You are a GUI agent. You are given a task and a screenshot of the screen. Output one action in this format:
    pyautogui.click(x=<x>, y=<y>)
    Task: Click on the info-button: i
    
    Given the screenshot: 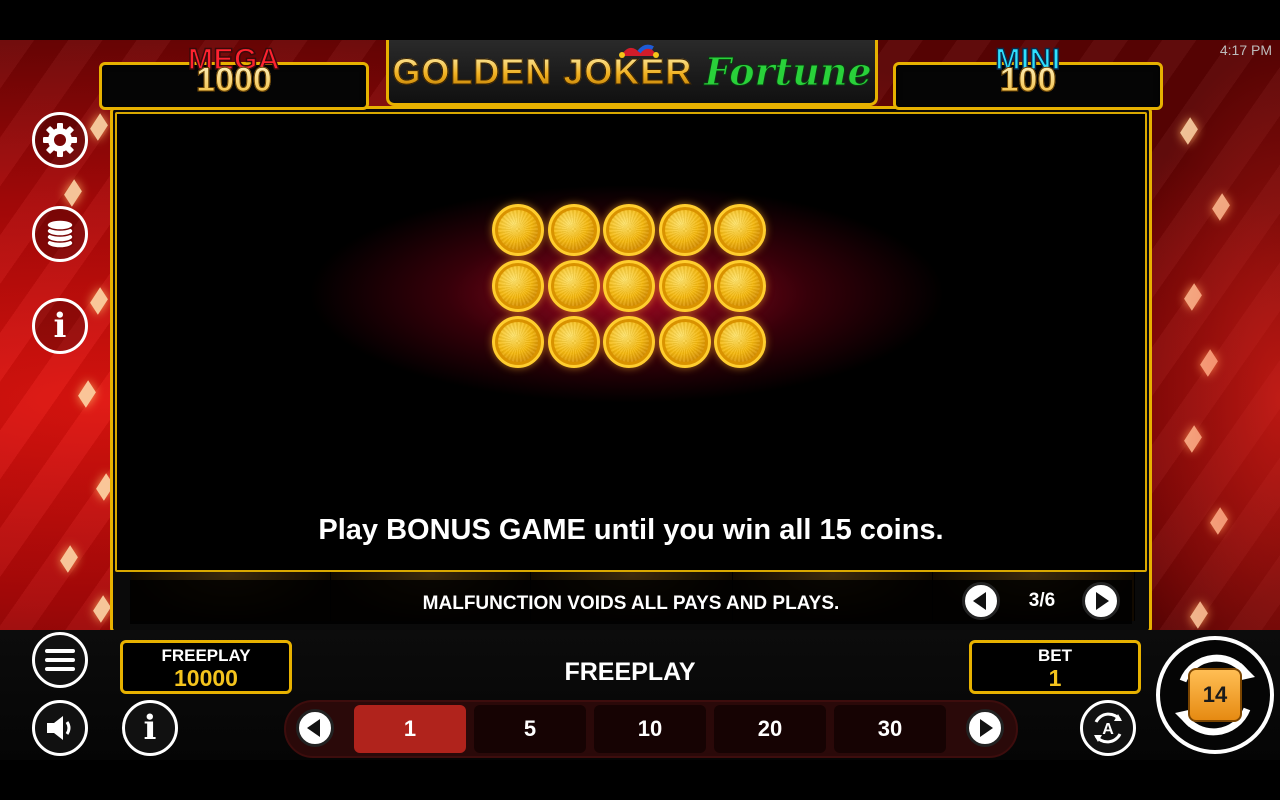 What is the action you would take?
    pyautogui.click(x=60, y=326)
    